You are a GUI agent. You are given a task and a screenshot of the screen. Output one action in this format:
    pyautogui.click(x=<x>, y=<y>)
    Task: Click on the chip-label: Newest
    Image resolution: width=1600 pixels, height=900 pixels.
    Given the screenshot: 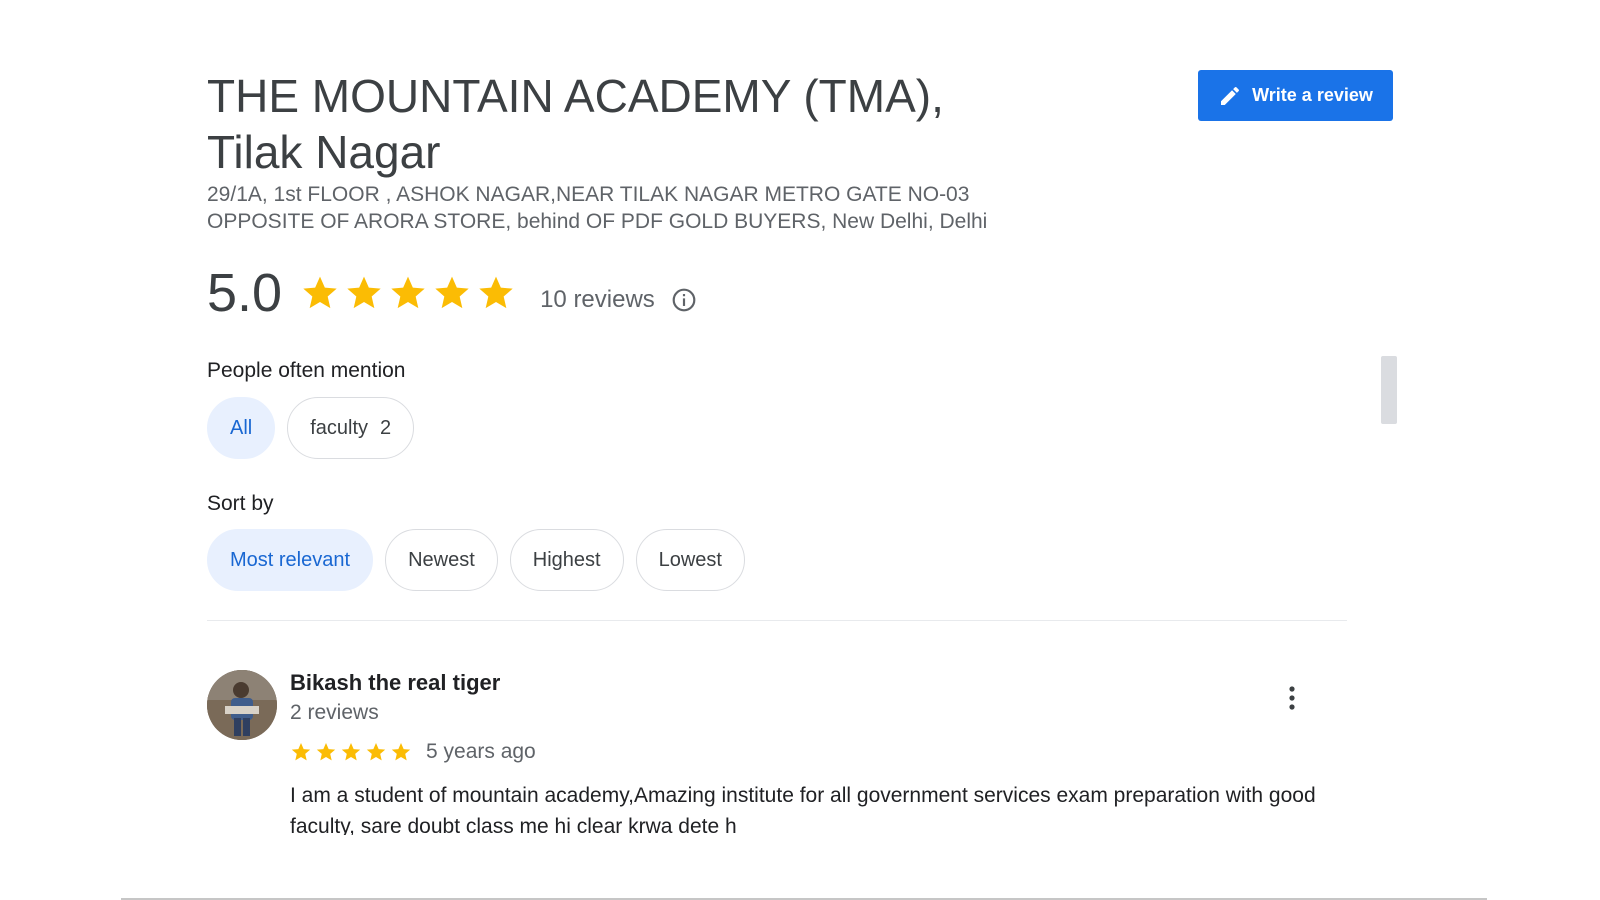 What is the action you would take?
    pyautogui.click(x=441, y=559)
    